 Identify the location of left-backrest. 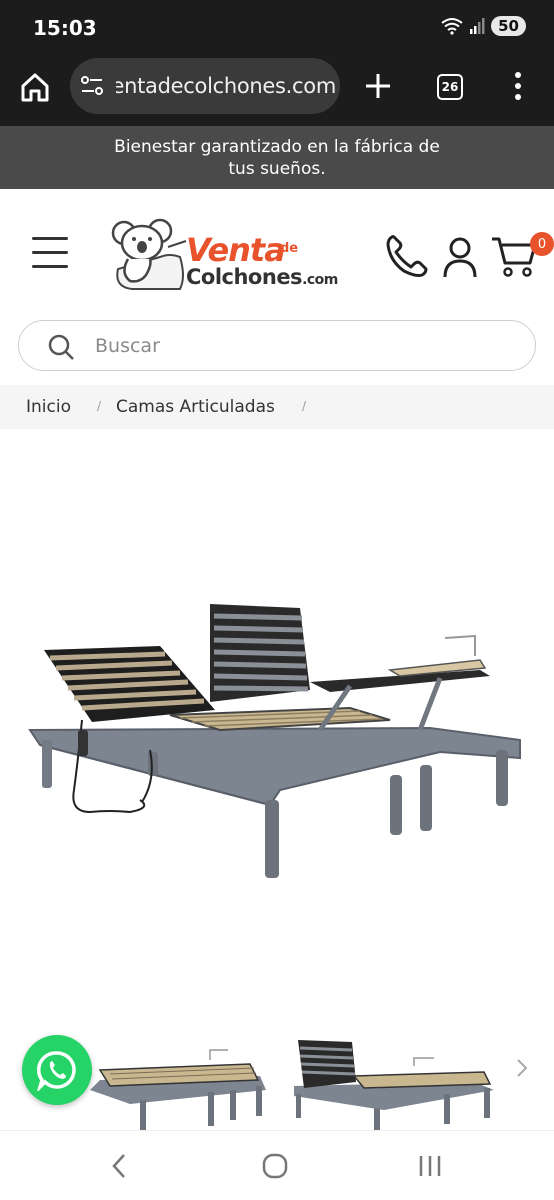
(129, 684).